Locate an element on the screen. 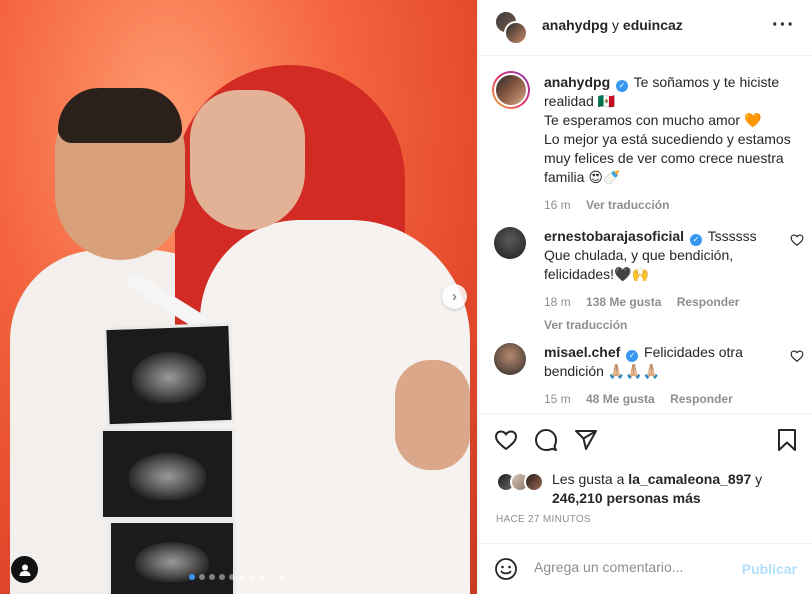 Image resolution: width=812 pixels, height=594 pixels. add-comment-bar: Publicar is located at coordinates (645, 568).